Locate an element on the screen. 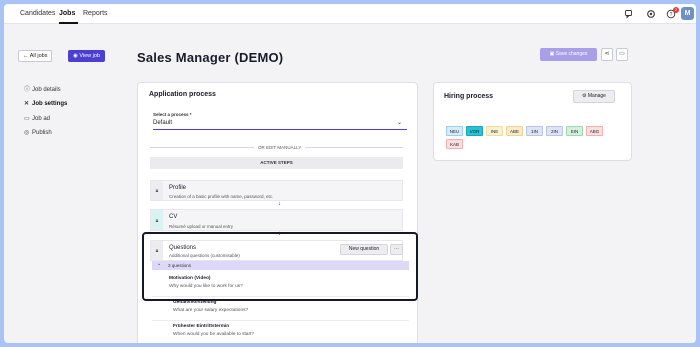 The width and height of the screenshot is (700, 347). globe-icon: ◎ is located at coordinates (27, 133).